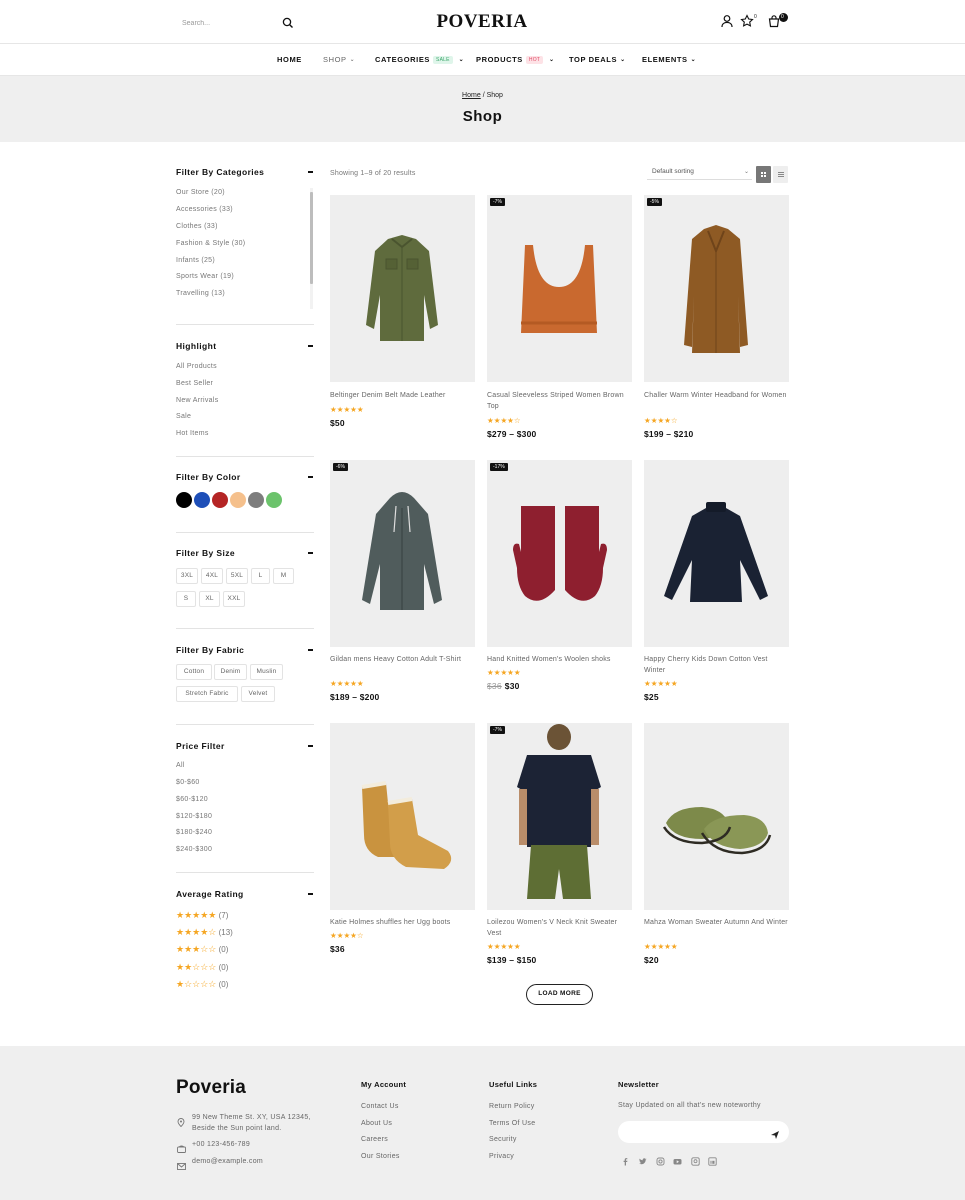 Image resolution: width=965 pixels, height=1200 pixels. Describe the element at coordinates (512, 1123) in the screenshot. I see `footer-link: Terms Of Use` at that location.